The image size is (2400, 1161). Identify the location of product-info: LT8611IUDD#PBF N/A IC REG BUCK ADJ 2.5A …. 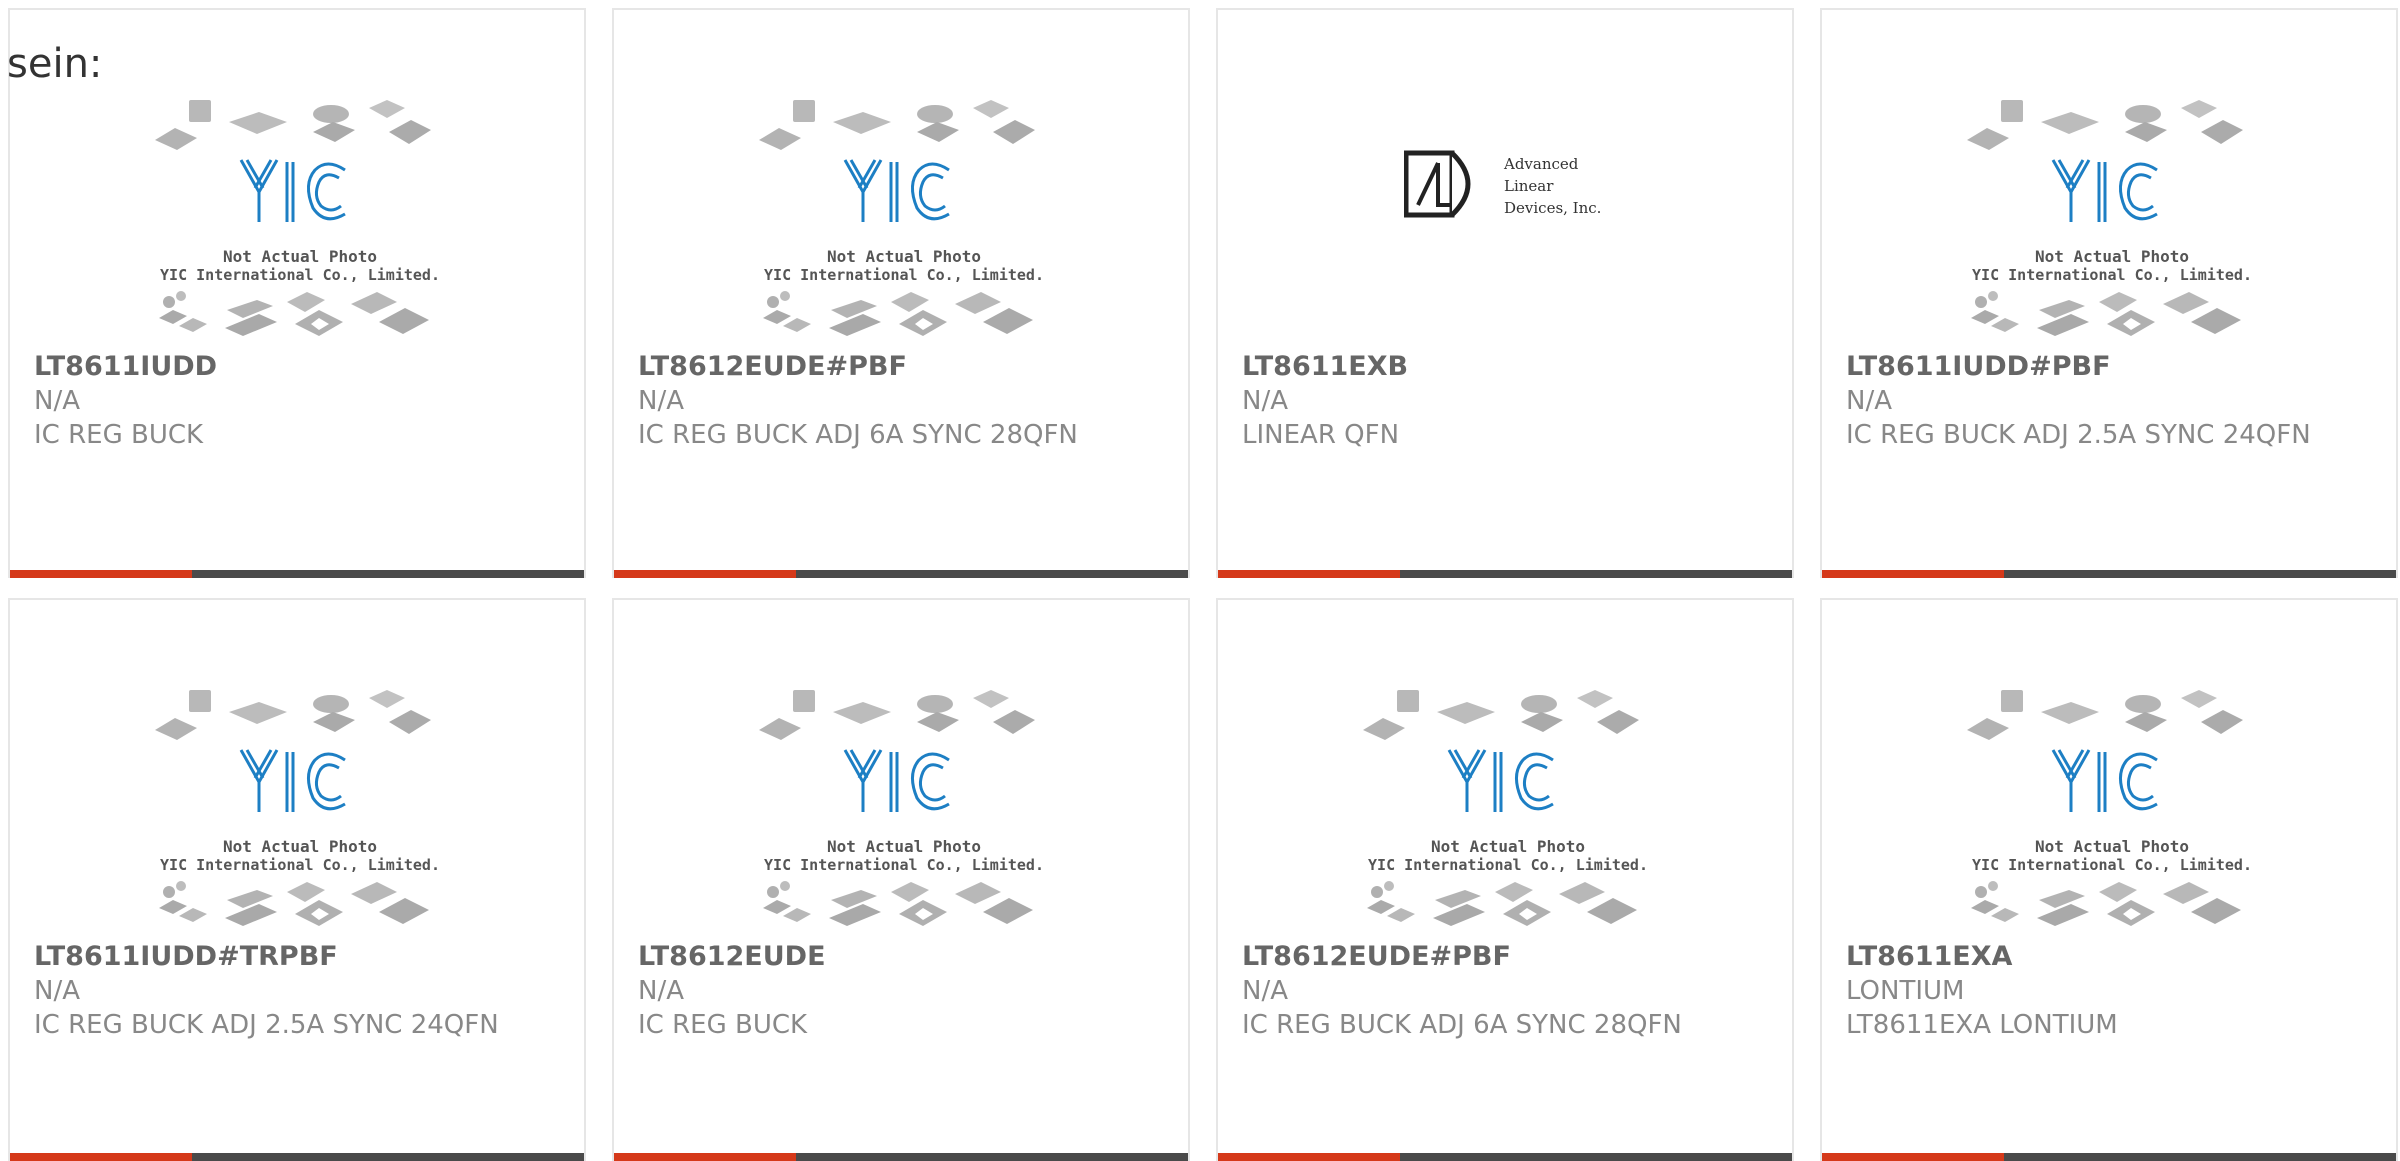
(2111, 401).